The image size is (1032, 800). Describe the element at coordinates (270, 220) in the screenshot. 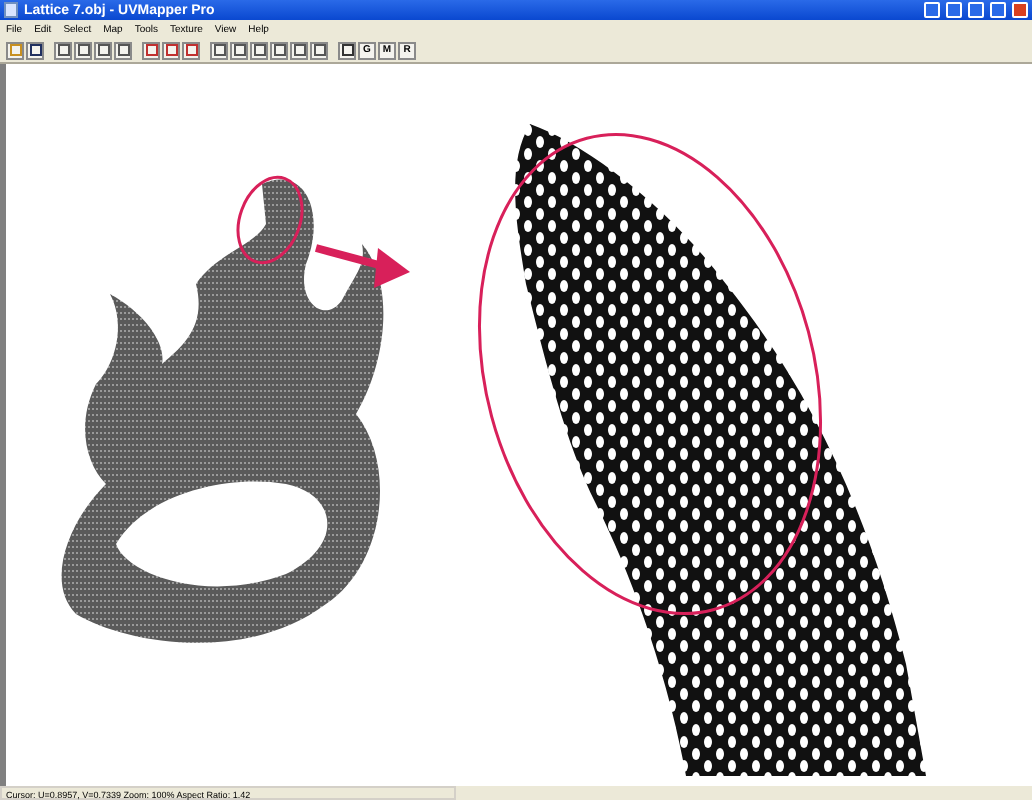

I see `highlight-ellipse` at that location.